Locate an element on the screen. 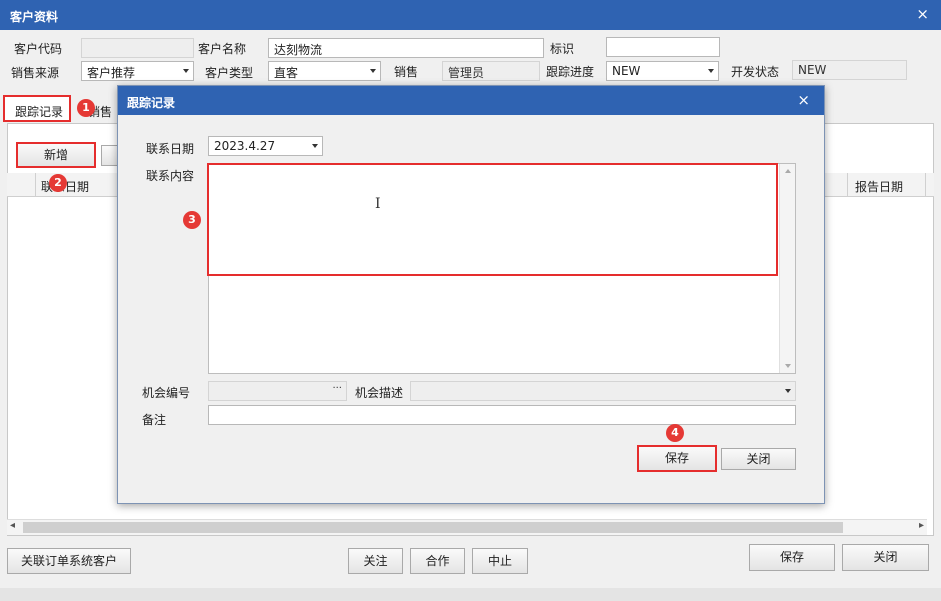 The height and width of the screenshot is (601, 941). sales-field: 管理员 is located at coordinates (491, 71).